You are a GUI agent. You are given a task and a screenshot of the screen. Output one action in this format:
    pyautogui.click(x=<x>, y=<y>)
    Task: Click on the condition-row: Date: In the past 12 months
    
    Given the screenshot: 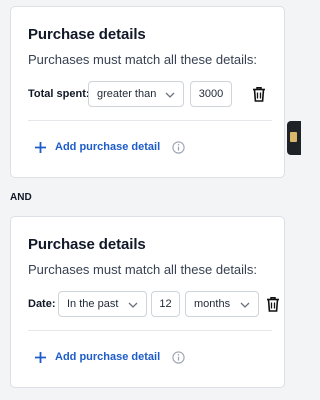 What is the action you would take?
    pyautogui.click(x=153, y=305)
    